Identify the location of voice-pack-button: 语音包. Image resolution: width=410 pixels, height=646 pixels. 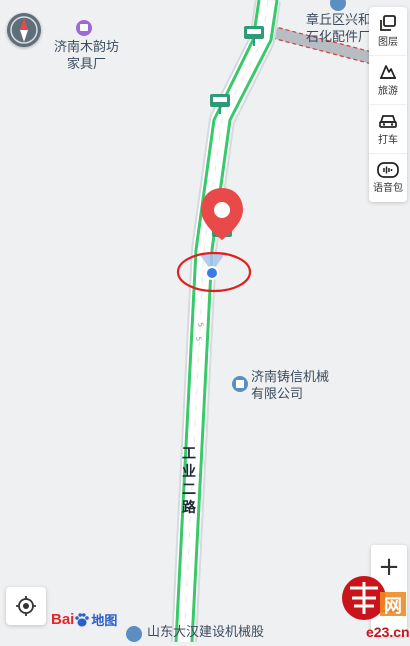
(388, 177).